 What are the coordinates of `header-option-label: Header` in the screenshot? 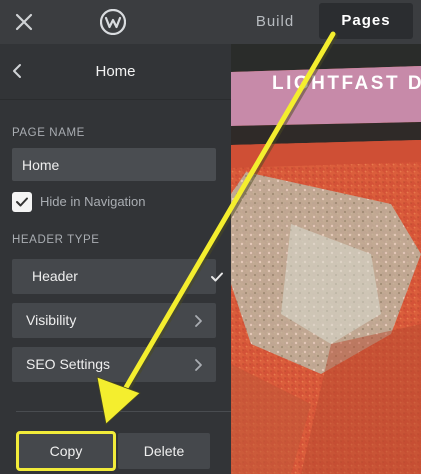 It's located at (55, 276).